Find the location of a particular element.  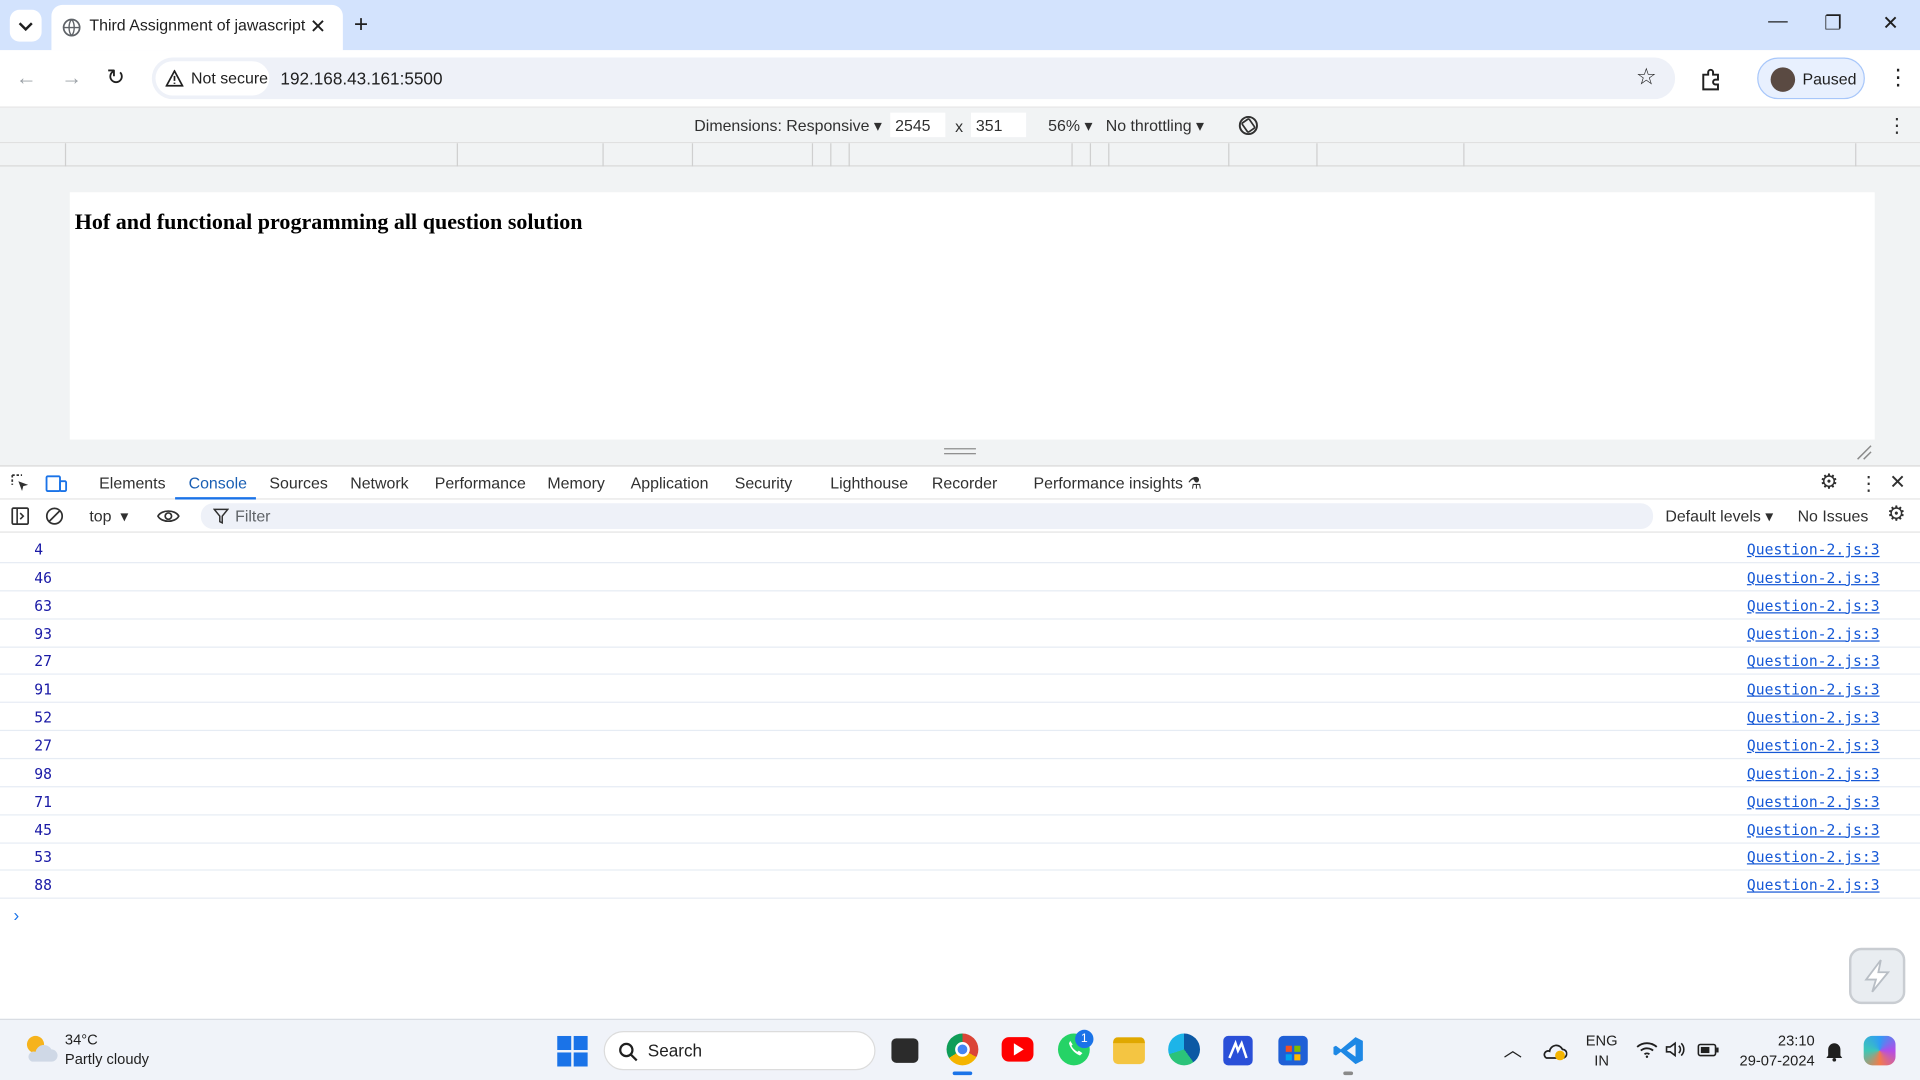

tab-search-button is located at coordinates (25, 25).